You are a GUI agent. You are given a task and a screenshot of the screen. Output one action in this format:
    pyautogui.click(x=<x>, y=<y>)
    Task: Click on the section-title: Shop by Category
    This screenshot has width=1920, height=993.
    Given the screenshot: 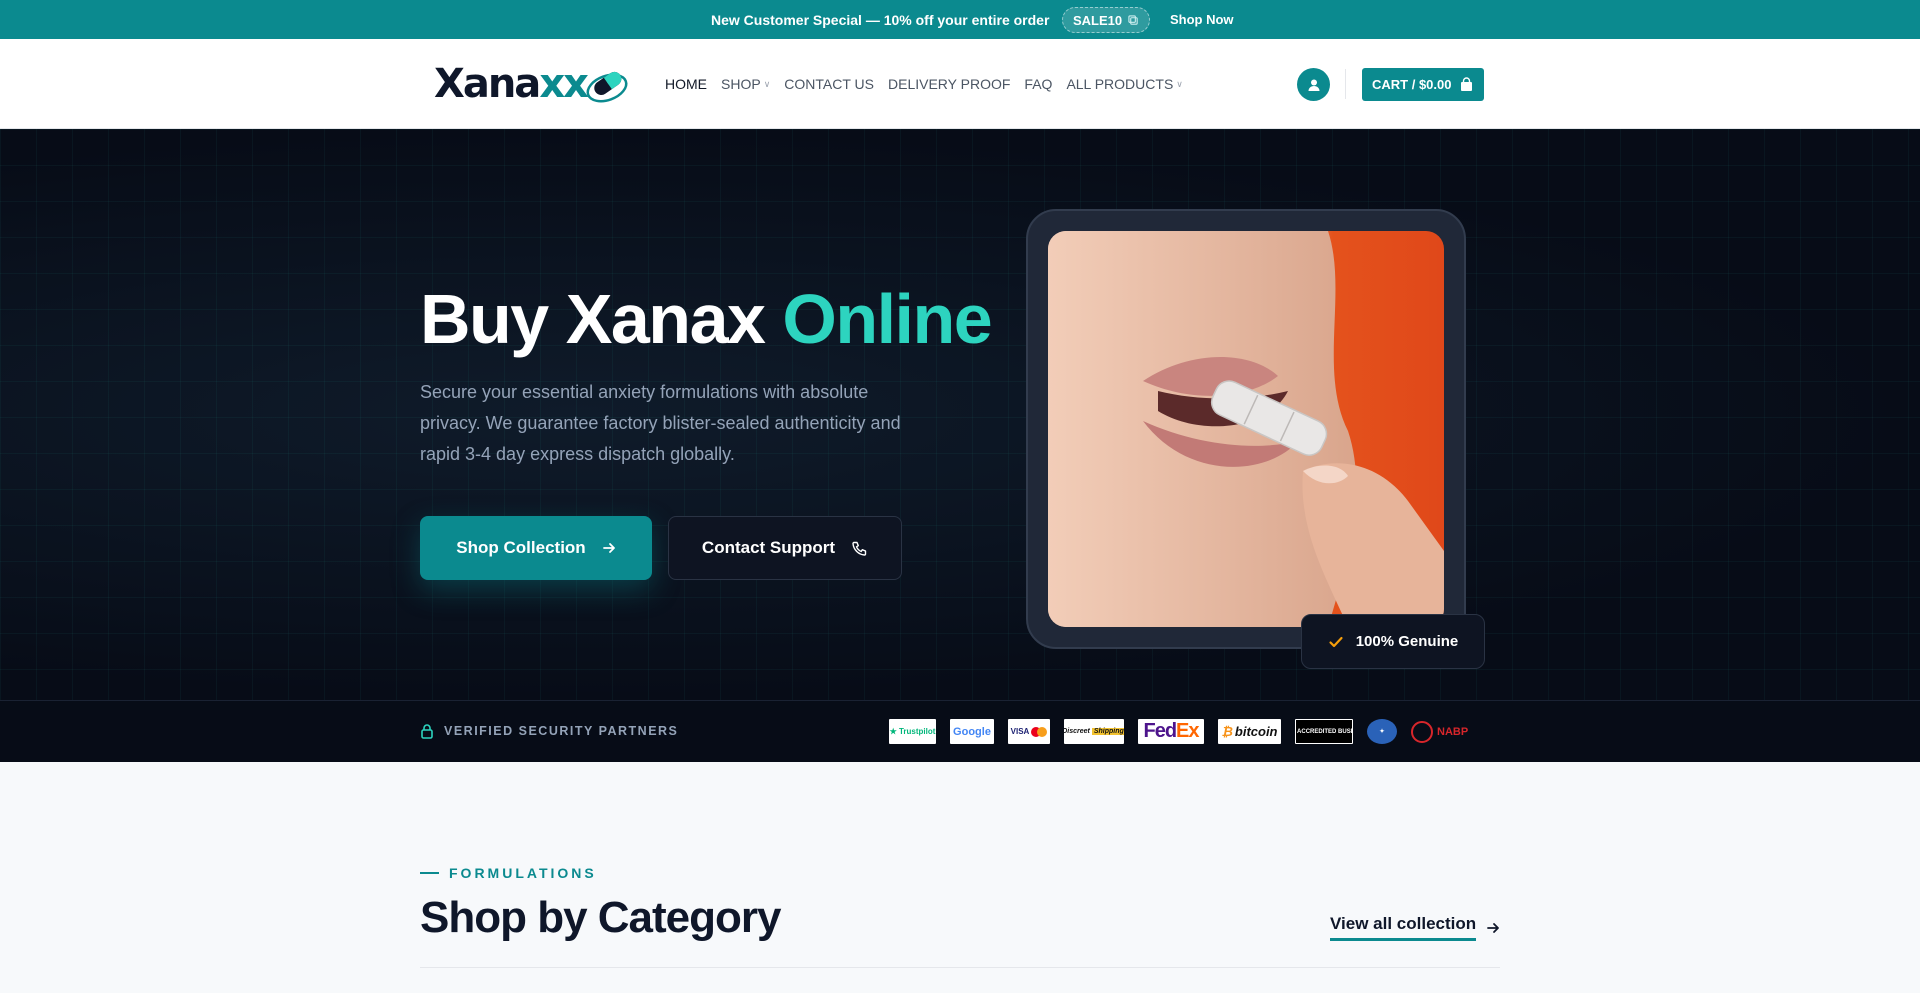 What is the action you would take?
    pyautogui.click(x=600, y=917)
    